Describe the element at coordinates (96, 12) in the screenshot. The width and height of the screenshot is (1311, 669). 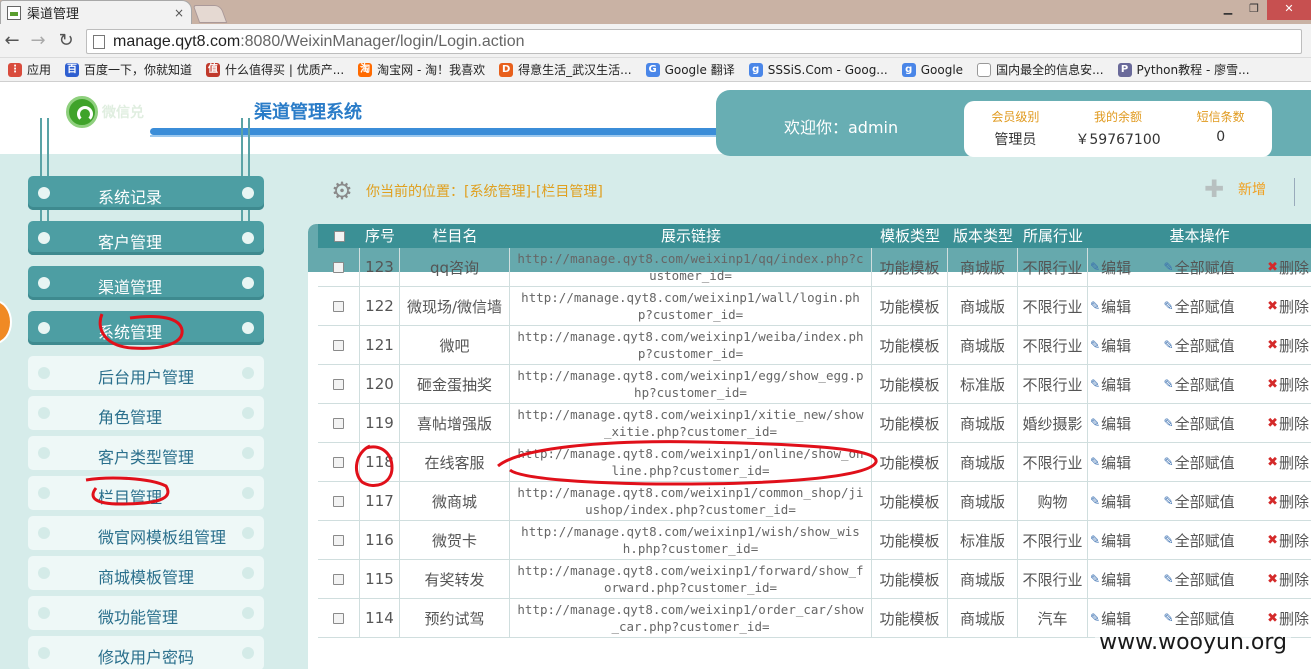
I see `browser-tab: 渠道管理 ×` at that location.